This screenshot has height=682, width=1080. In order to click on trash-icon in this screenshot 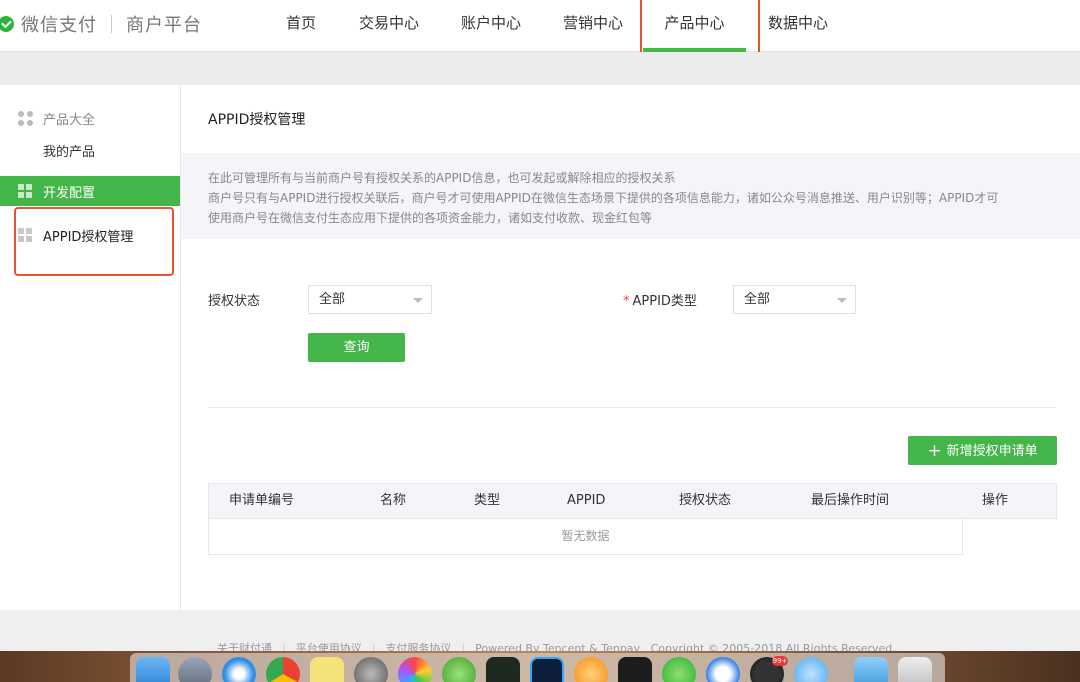, I will do `click(915, 669)`.